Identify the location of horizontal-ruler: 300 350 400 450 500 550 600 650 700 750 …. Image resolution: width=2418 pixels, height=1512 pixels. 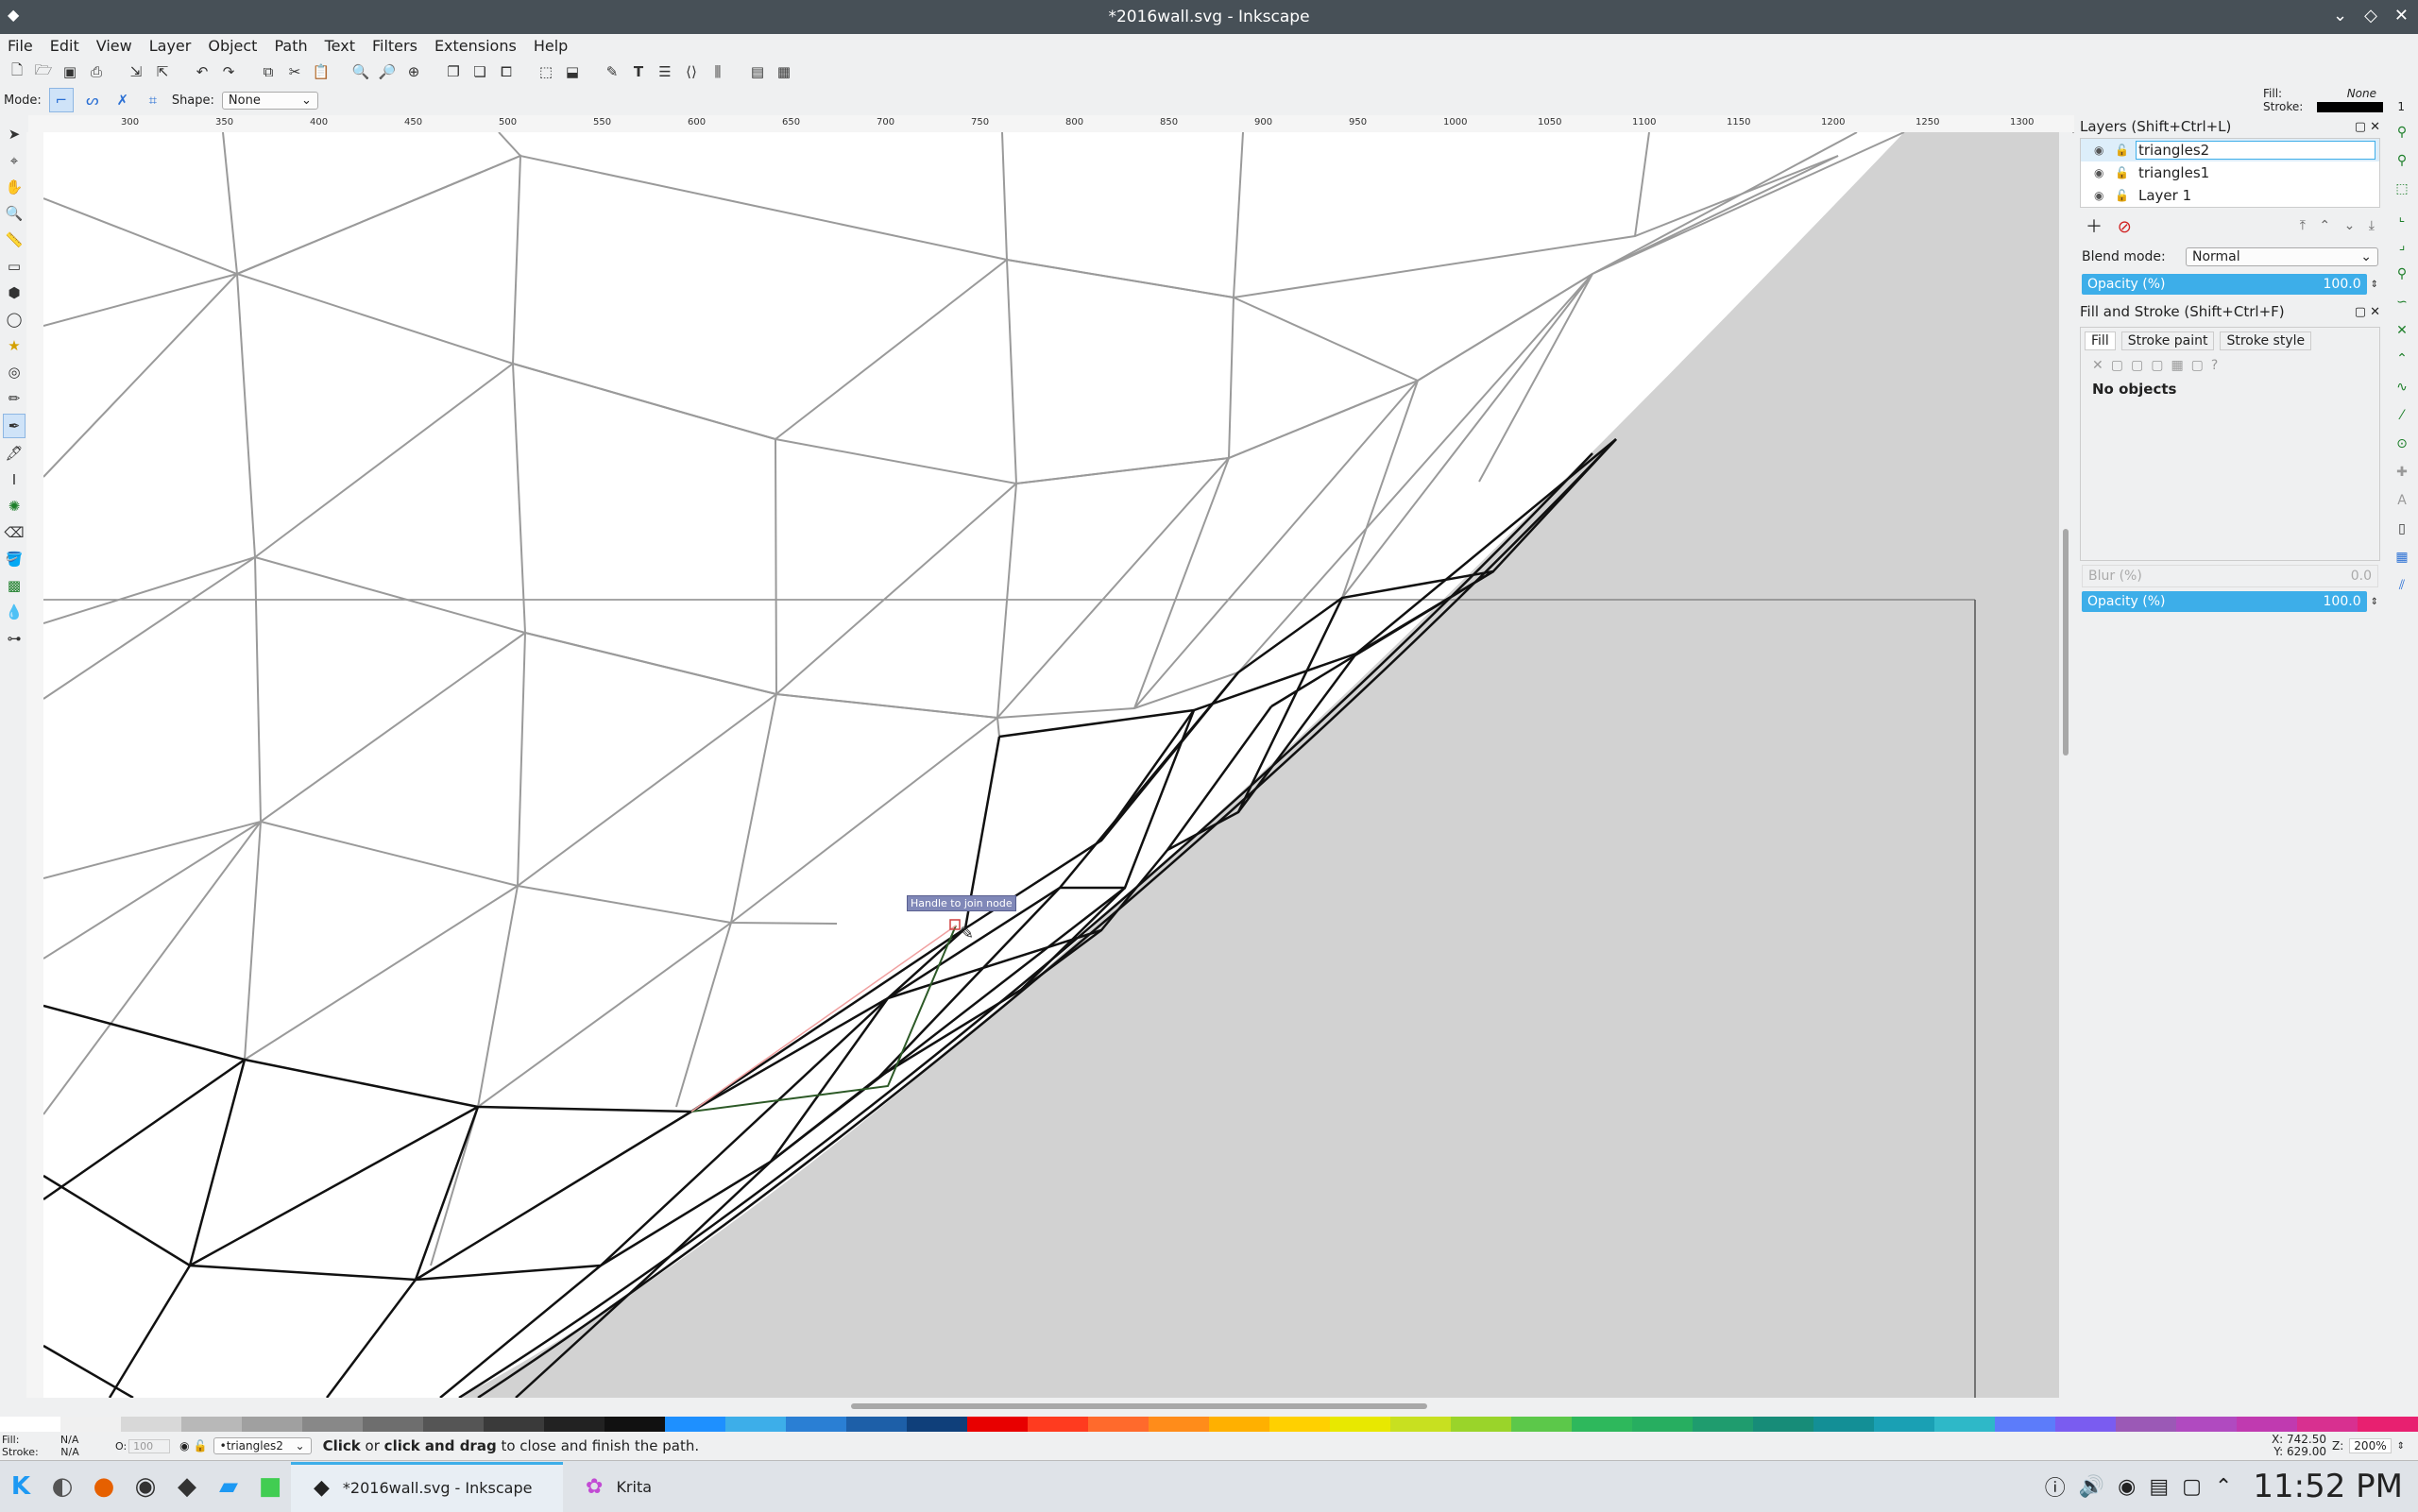
(1053, 124).